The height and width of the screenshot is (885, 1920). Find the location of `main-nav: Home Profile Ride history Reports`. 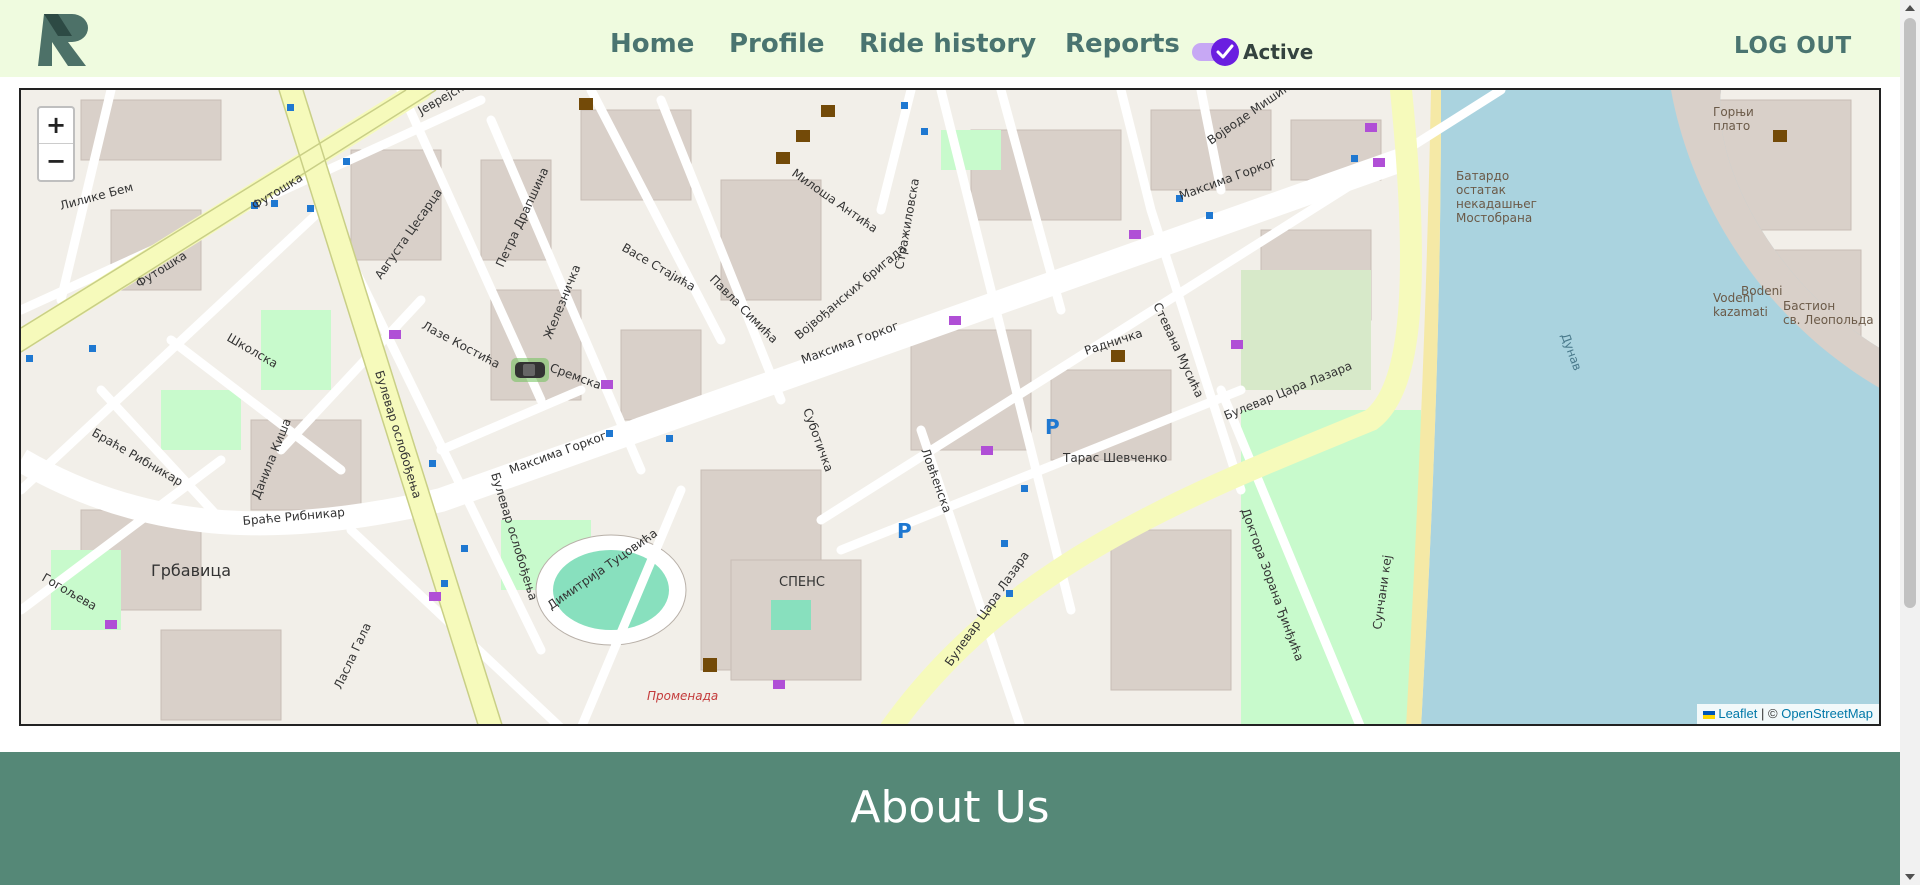

main-nav: Home Profile Ride history Reports is located at coordinates (950, 47).